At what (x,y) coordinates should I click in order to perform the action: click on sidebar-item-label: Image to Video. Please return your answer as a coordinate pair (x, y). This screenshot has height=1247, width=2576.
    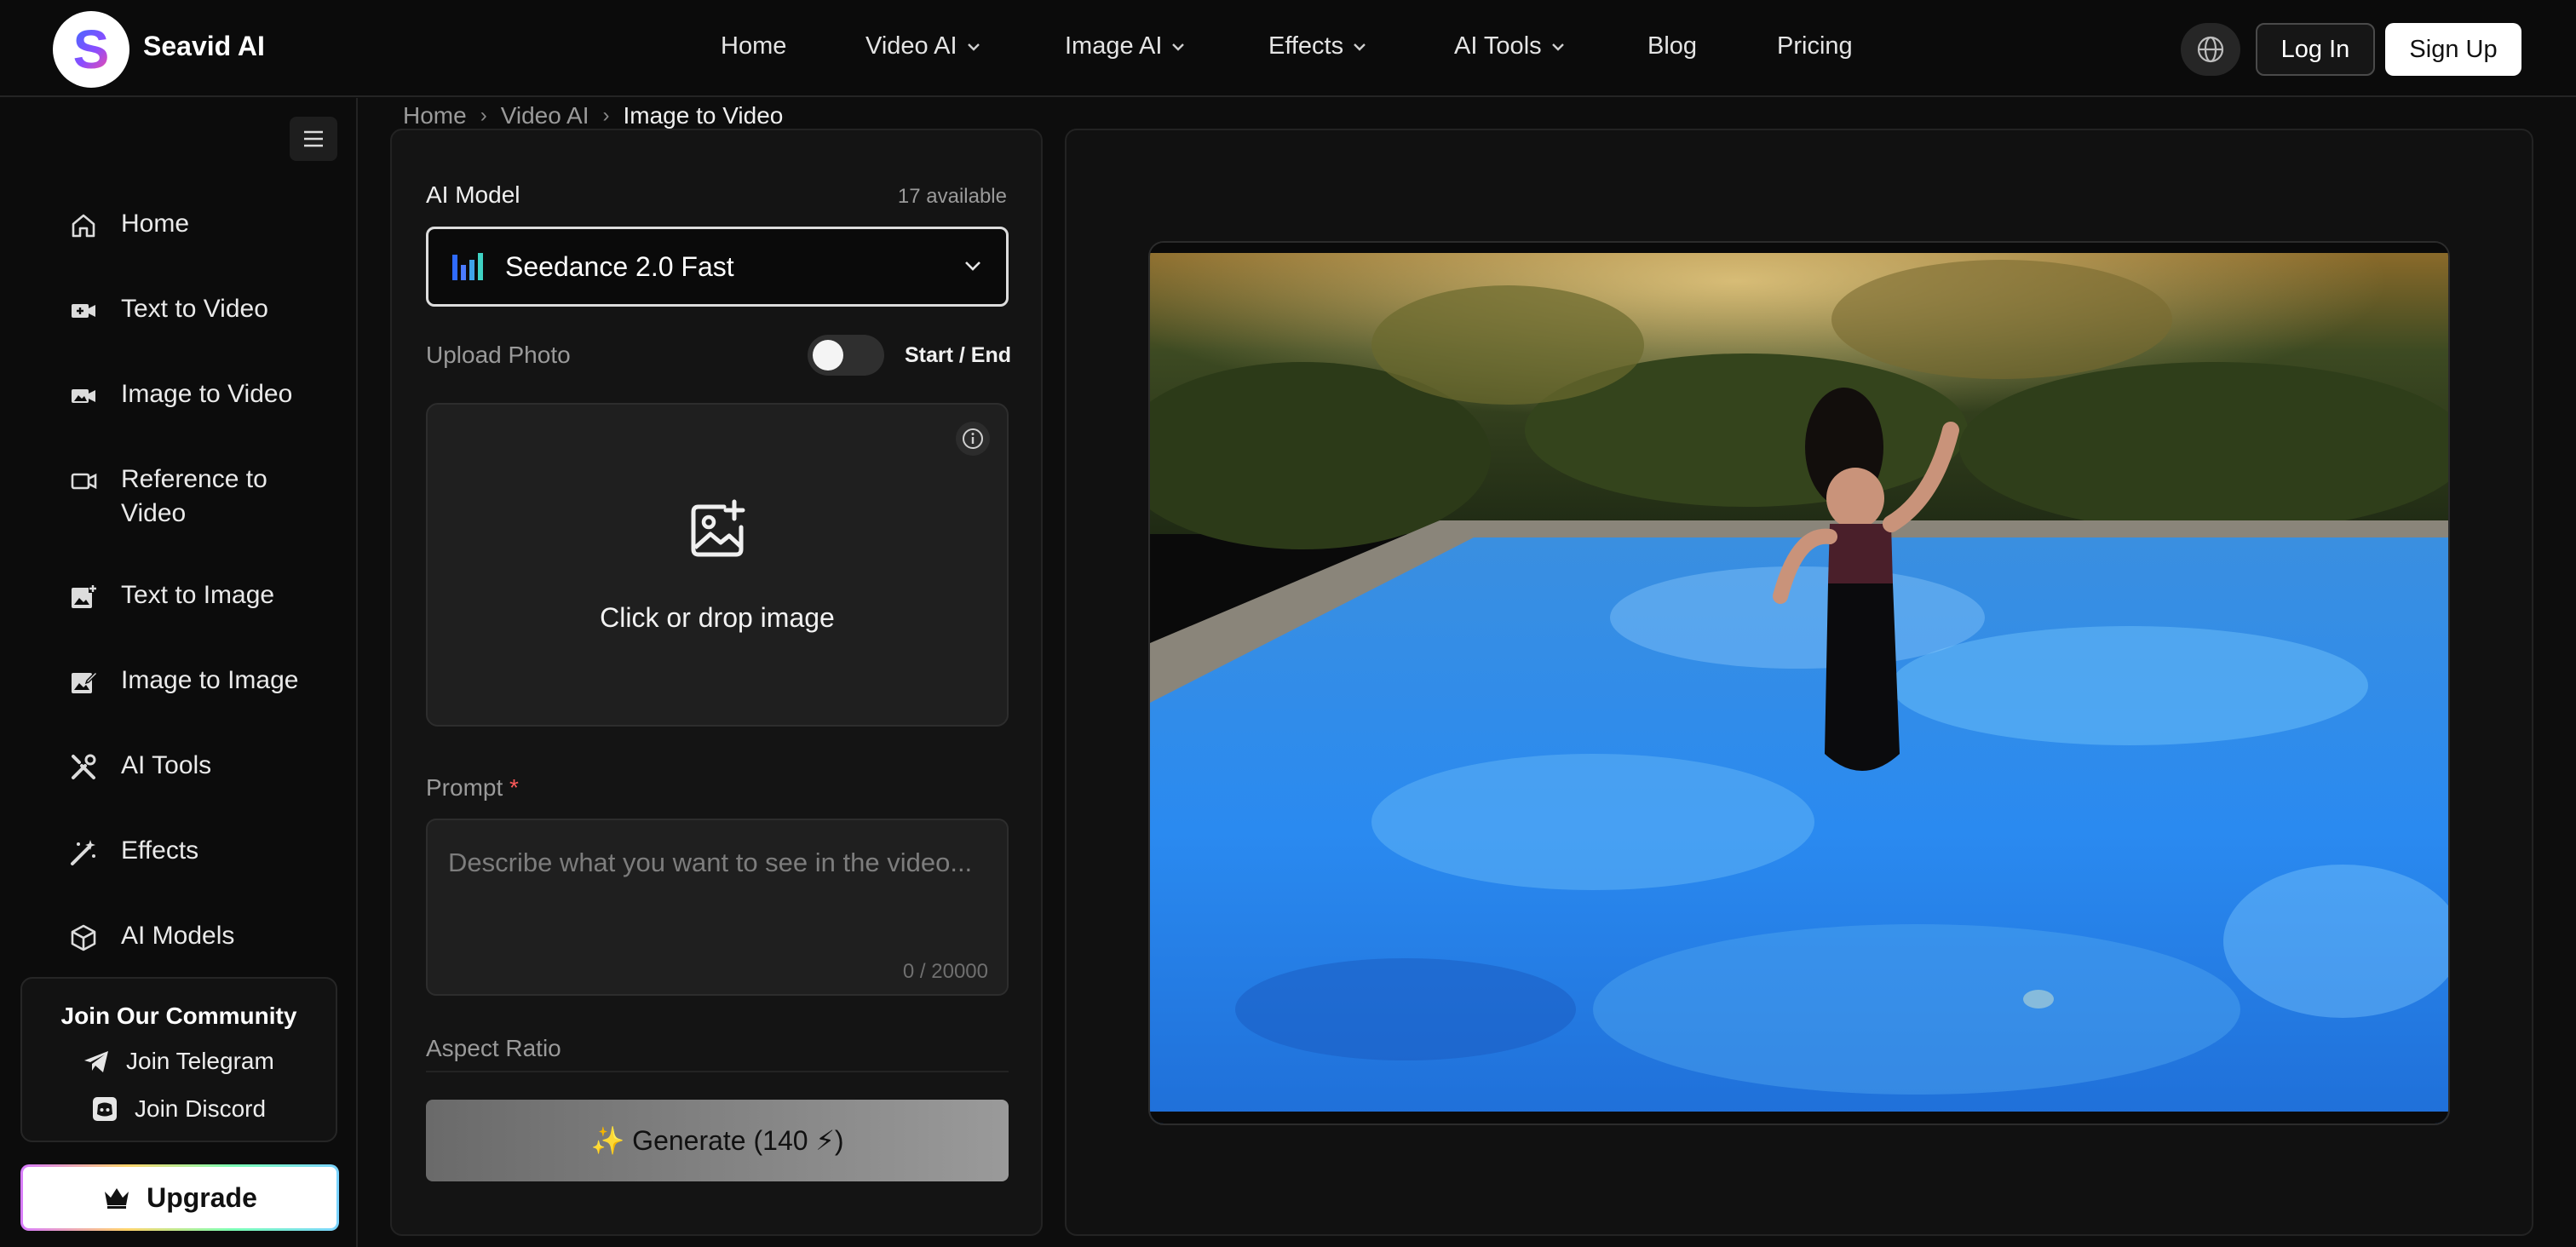
    Looking at the image, I should click on (207, 394).